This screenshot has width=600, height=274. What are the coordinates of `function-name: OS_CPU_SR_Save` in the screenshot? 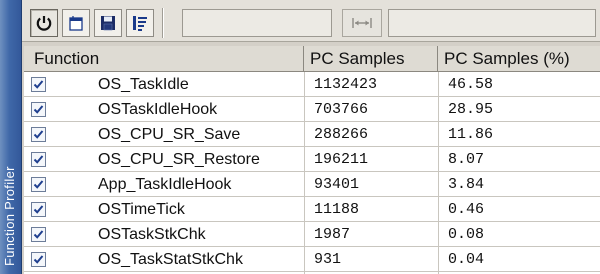 It's located at (169, 134).